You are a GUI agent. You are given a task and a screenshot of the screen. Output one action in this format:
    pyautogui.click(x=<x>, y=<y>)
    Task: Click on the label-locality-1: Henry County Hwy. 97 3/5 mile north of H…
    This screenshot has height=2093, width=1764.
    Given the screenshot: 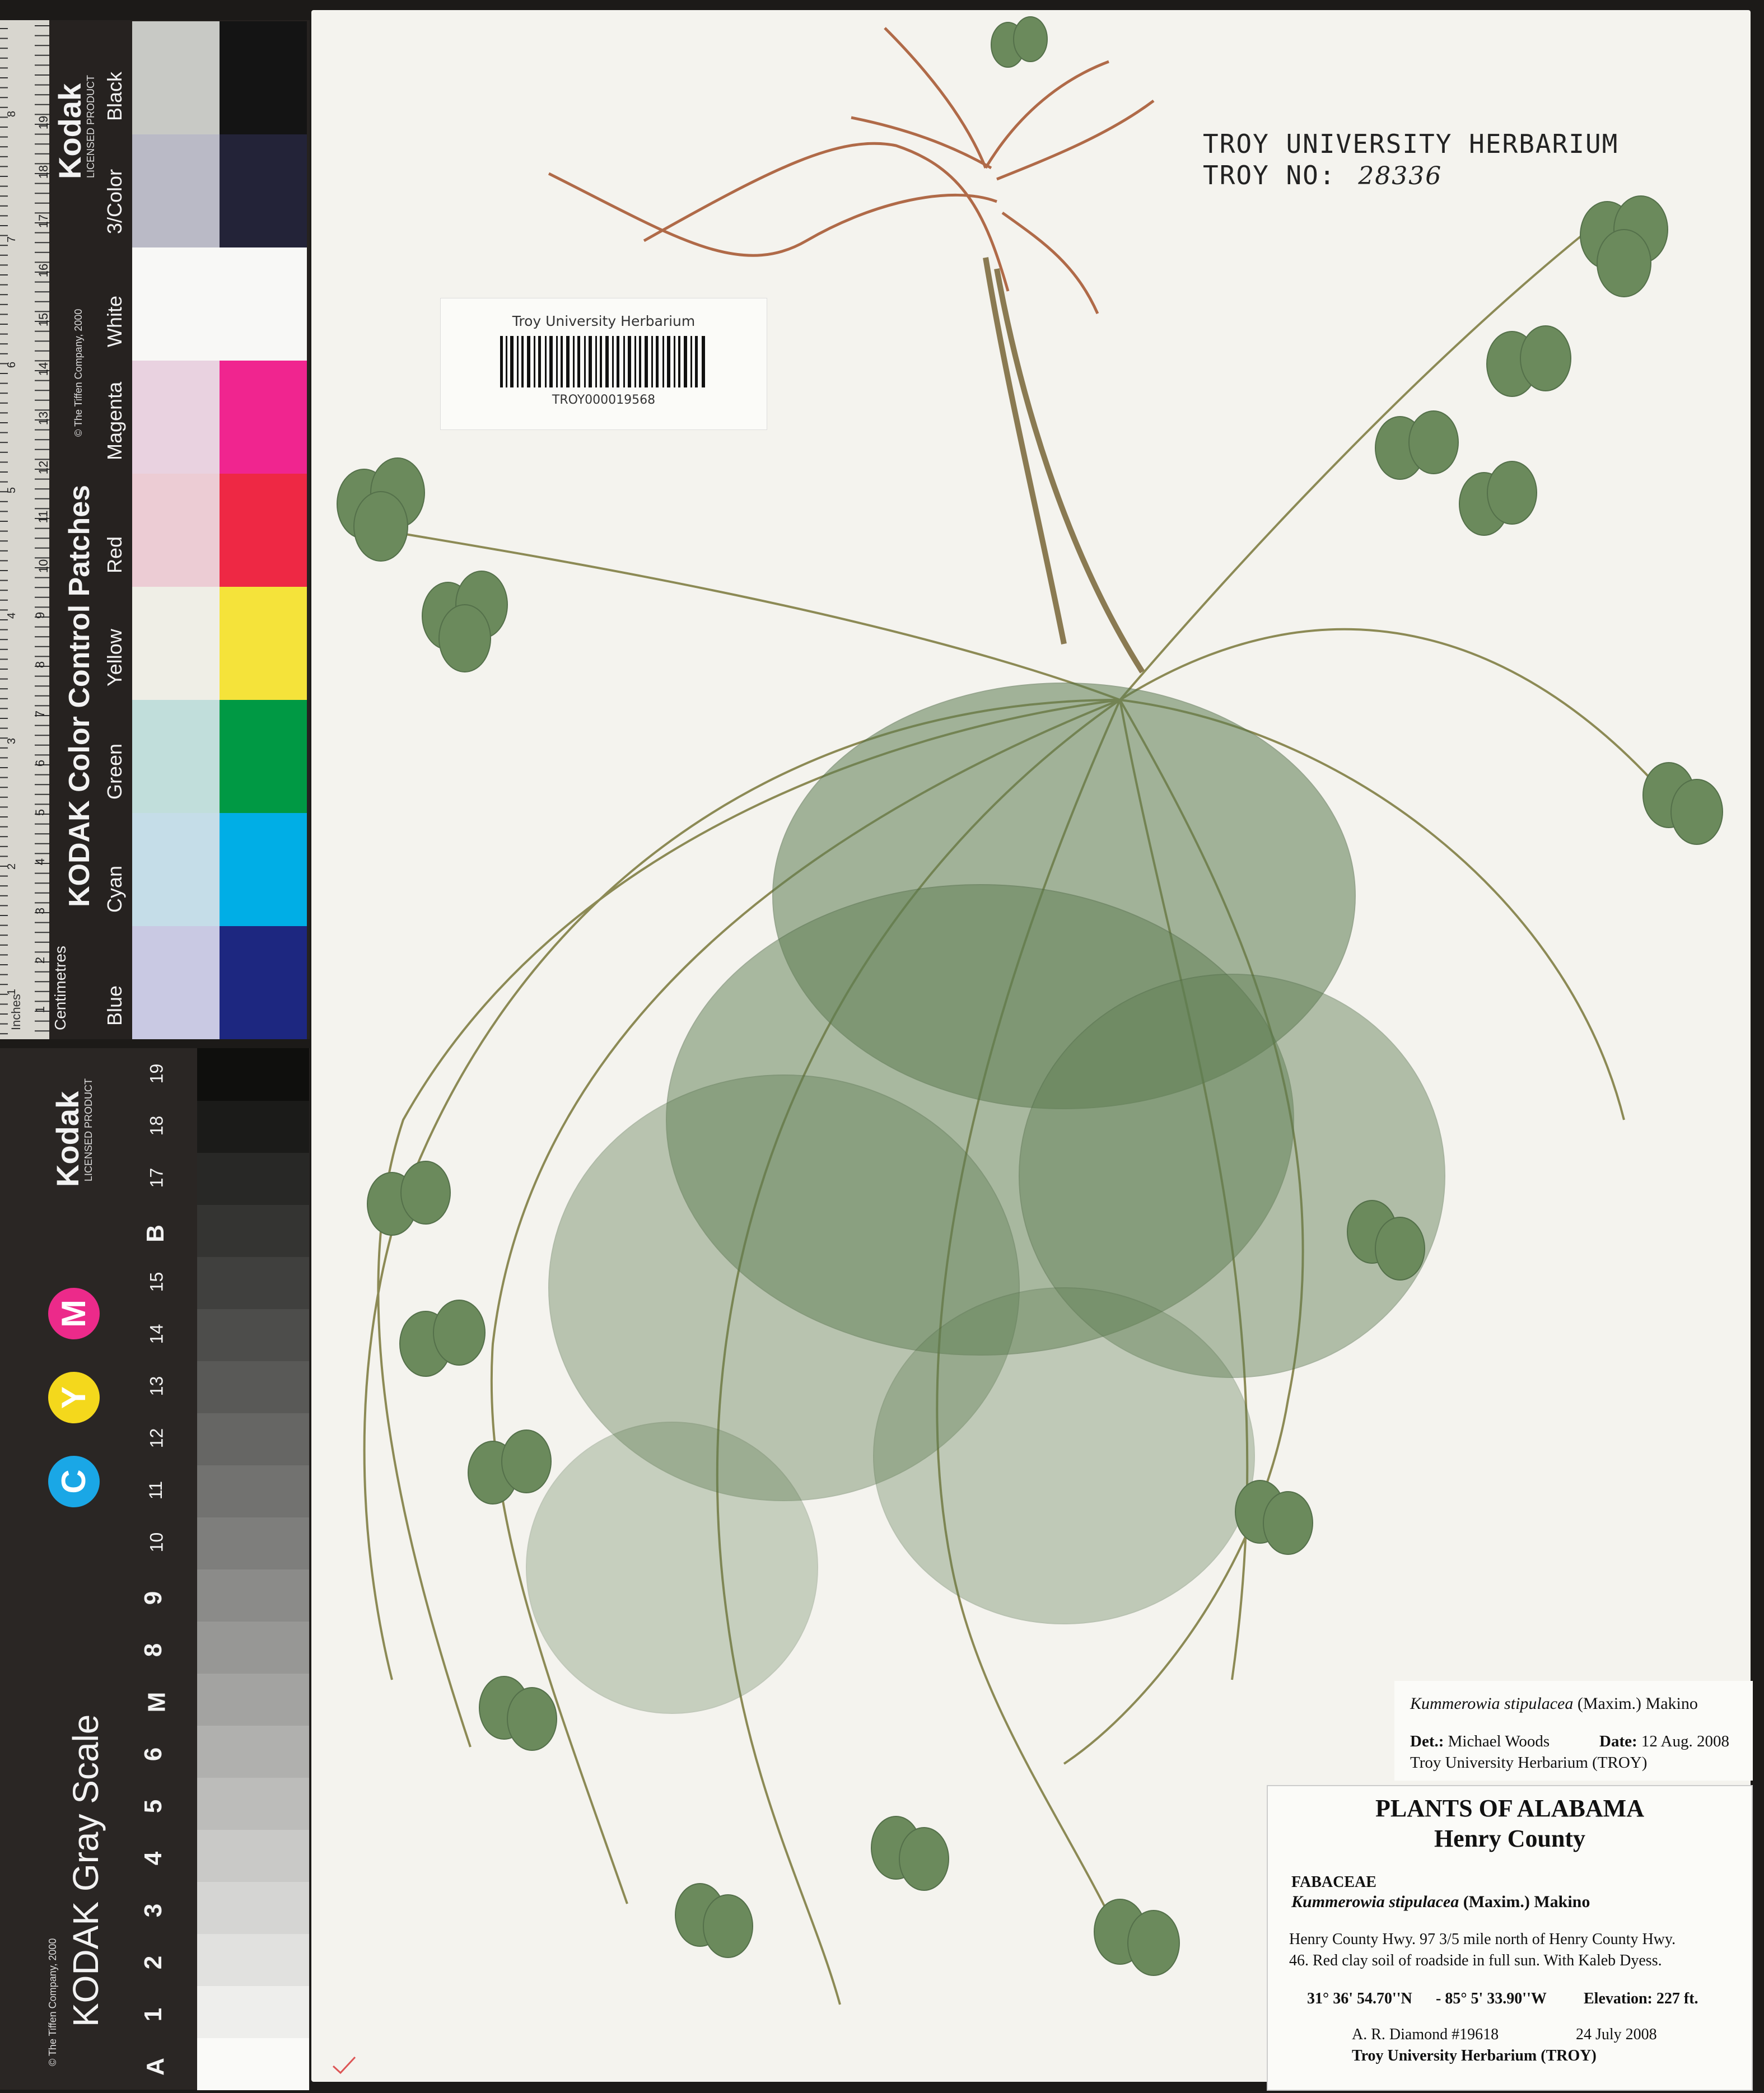 What is the action you would take?
    pyautogui.click(x=1483, y=1940)
    